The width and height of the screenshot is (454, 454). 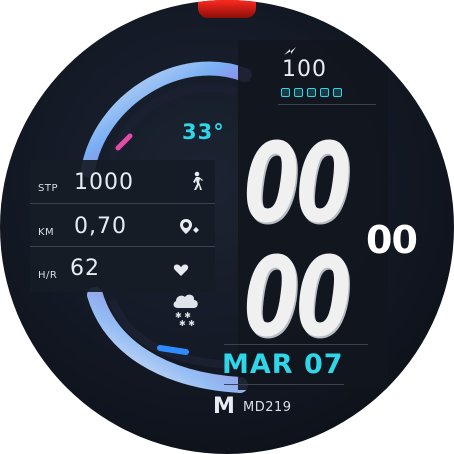 I want to click on hours-digits: 00, so click(x=297, y=183).